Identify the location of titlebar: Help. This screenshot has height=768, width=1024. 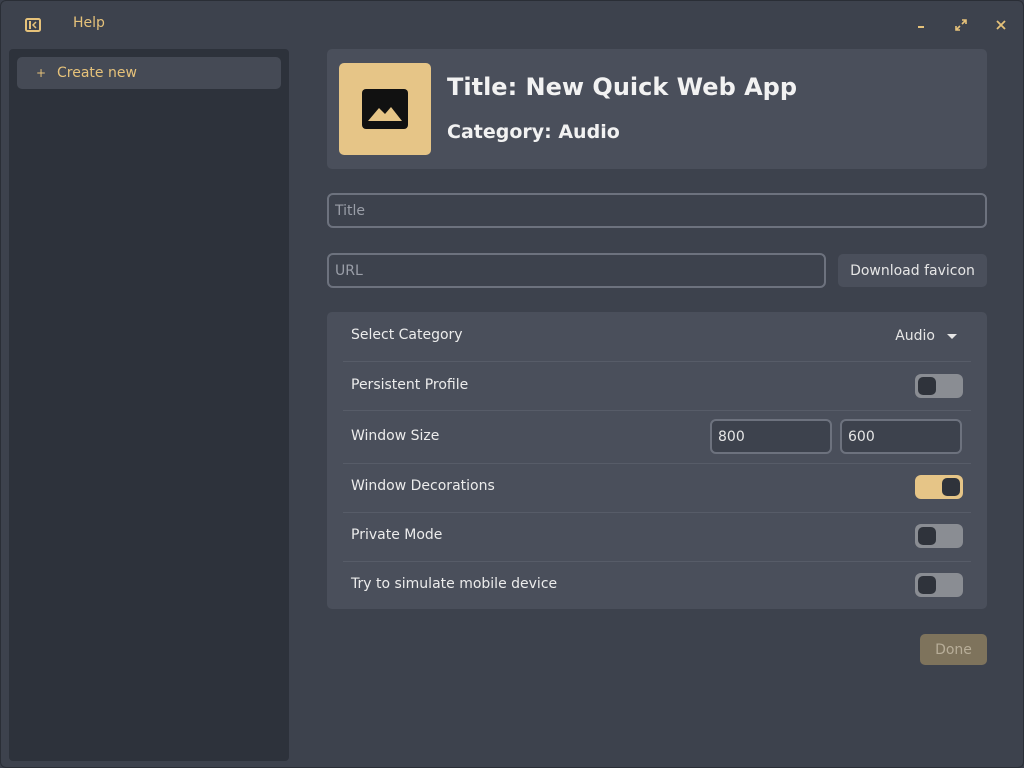
(512, 24).